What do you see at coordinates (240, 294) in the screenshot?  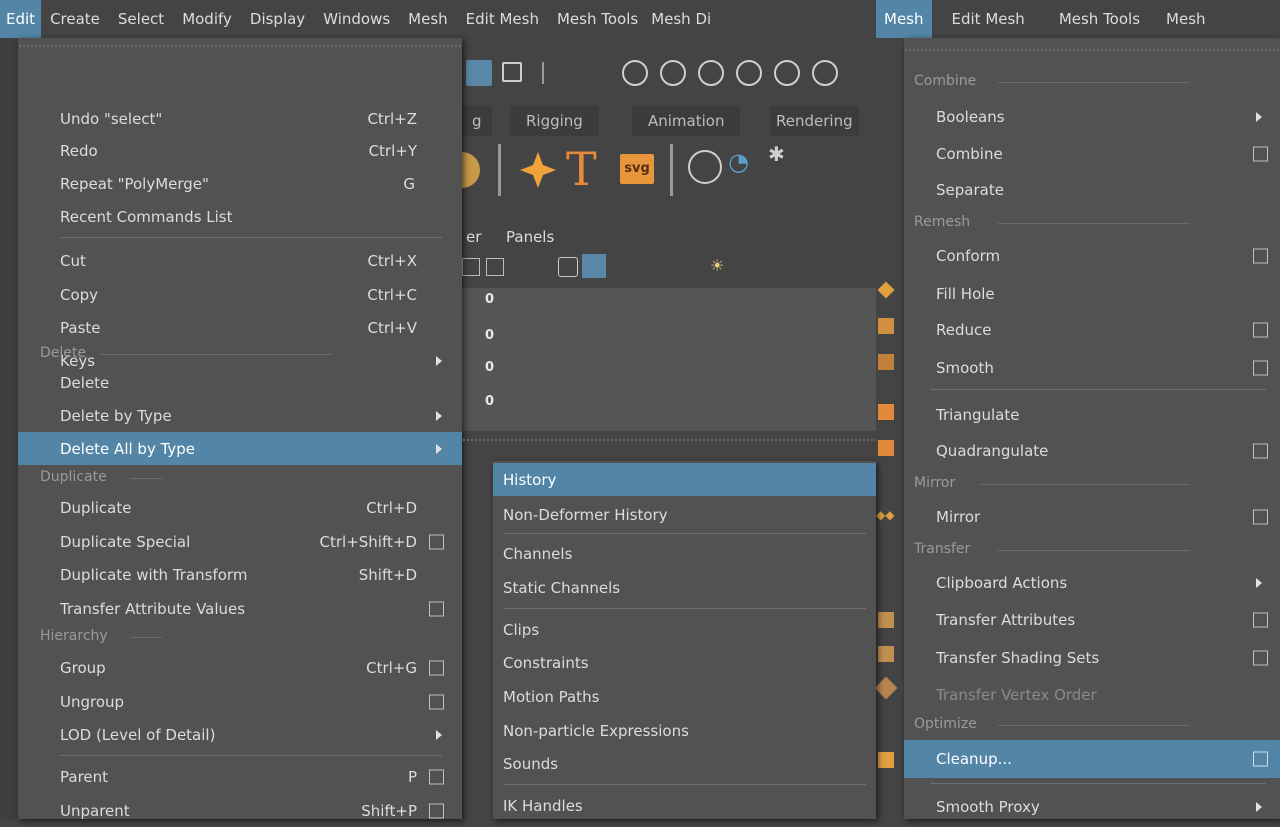 I see `menu-item-copy: Copy Ctrl+C` at bounding box center [240, 294].